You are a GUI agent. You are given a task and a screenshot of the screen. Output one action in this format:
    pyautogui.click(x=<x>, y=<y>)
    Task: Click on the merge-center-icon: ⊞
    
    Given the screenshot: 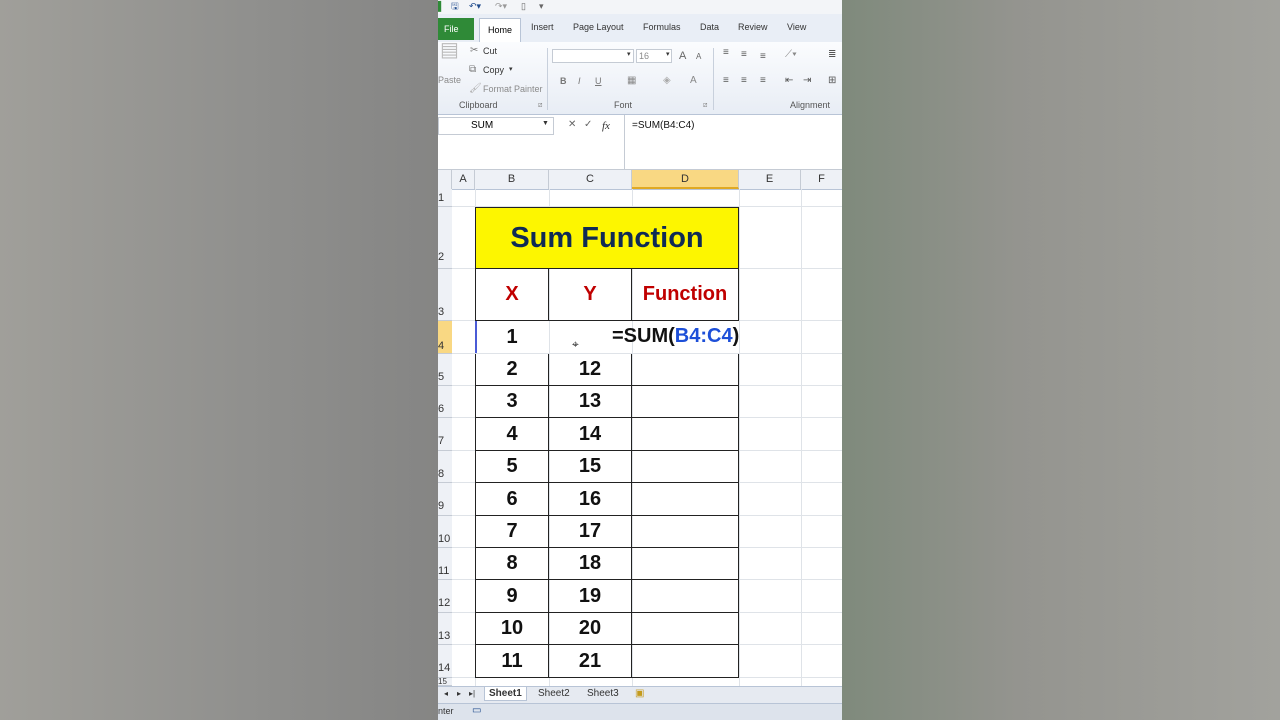 What is the action you would take?
    pyautogui.click(x=832, y=81)
    